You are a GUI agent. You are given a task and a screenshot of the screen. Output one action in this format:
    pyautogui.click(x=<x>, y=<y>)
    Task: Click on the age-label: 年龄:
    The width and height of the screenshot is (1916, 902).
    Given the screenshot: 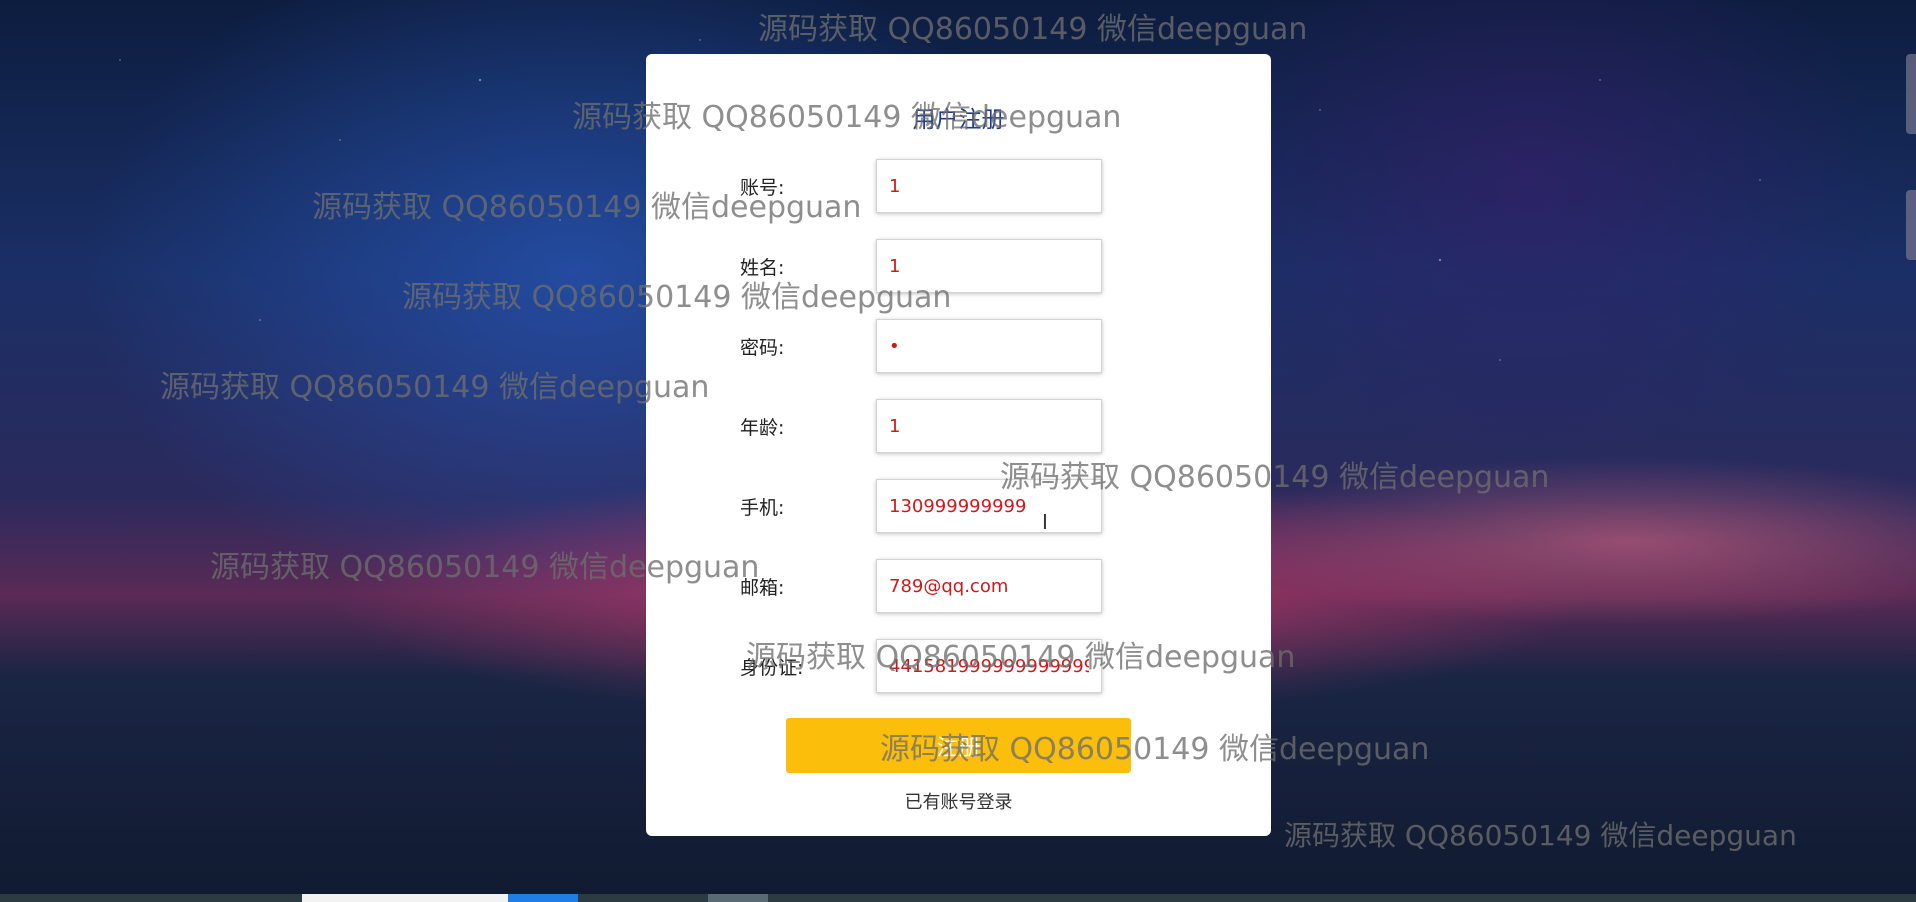 What is the action you would take?
    pyautogui.click(x=762, y=427)
    